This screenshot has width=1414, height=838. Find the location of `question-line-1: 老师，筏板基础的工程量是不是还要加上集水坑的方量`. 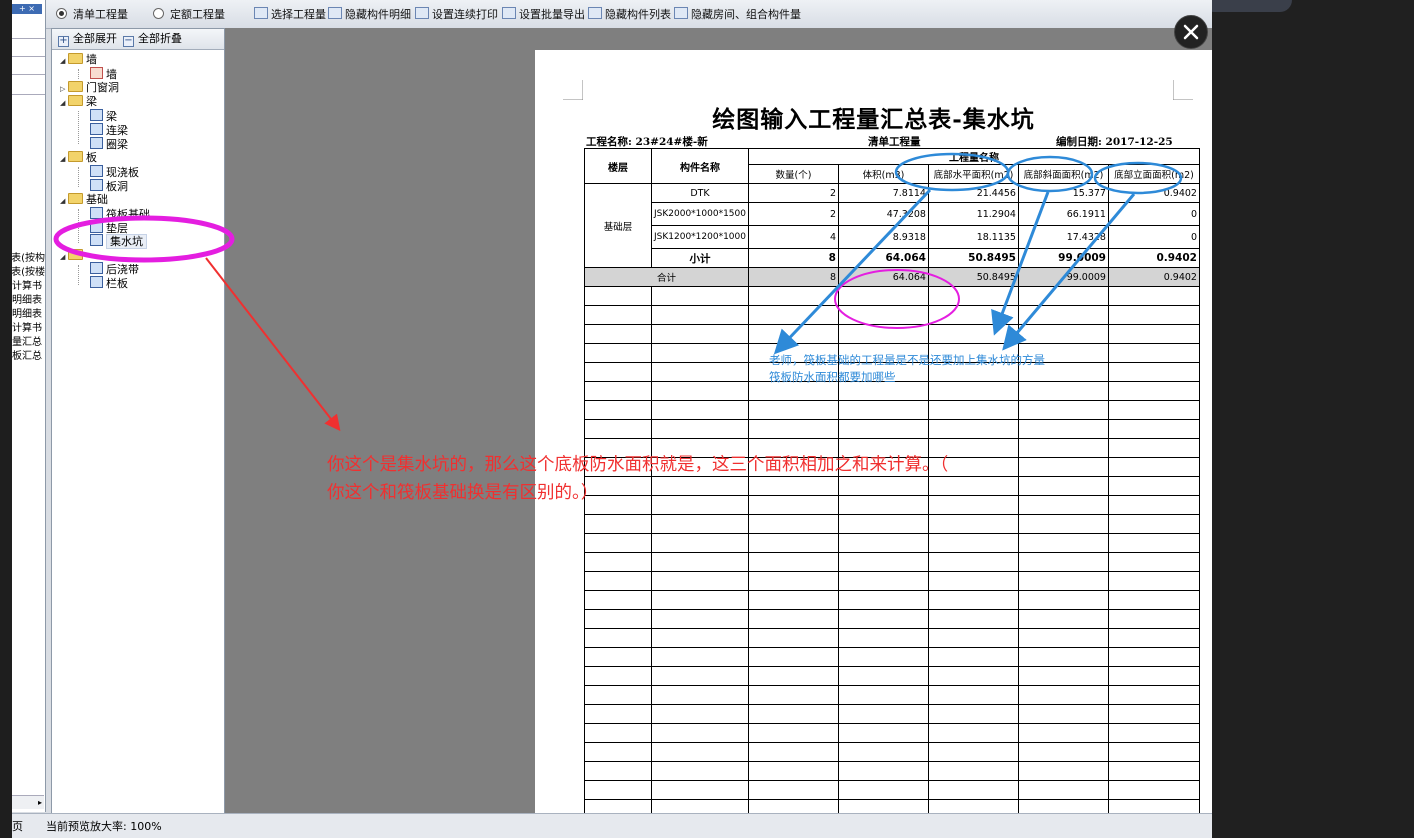

question-line-1: 老师，筏板基础的工程量是不是还要加上集水坑的方量 is located at coordinates (907, 360).